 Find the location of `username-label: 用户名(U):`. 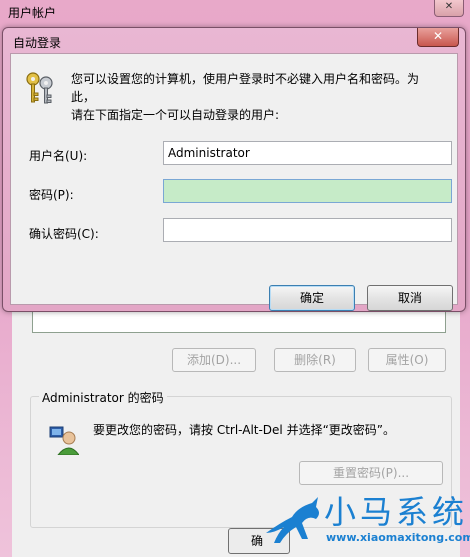

username-label: 用户名(U): is located at coordinates (58, 156).